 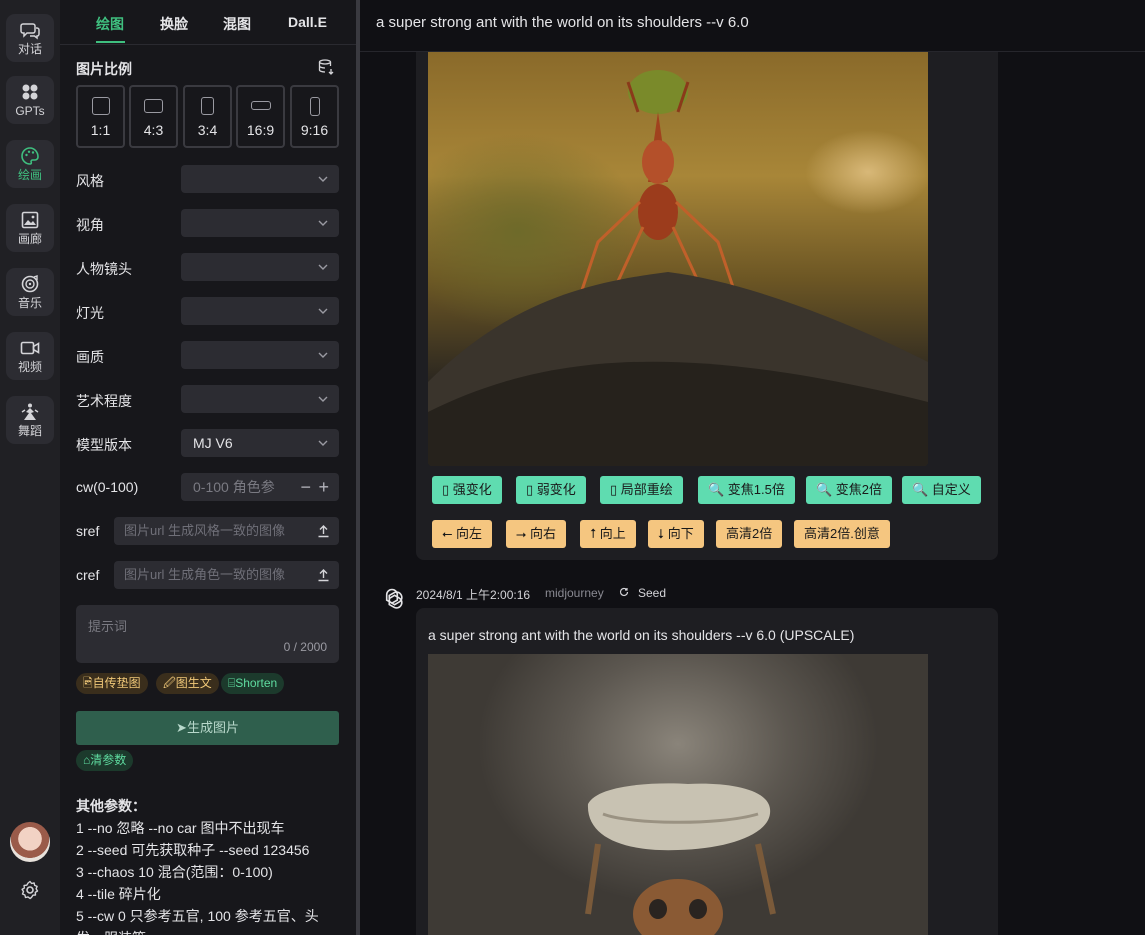 What do you see at coordinates (207, 728) in the screenshot?
I see `generate-image-button: ➤生成图片` at bounding box center [207, 728].